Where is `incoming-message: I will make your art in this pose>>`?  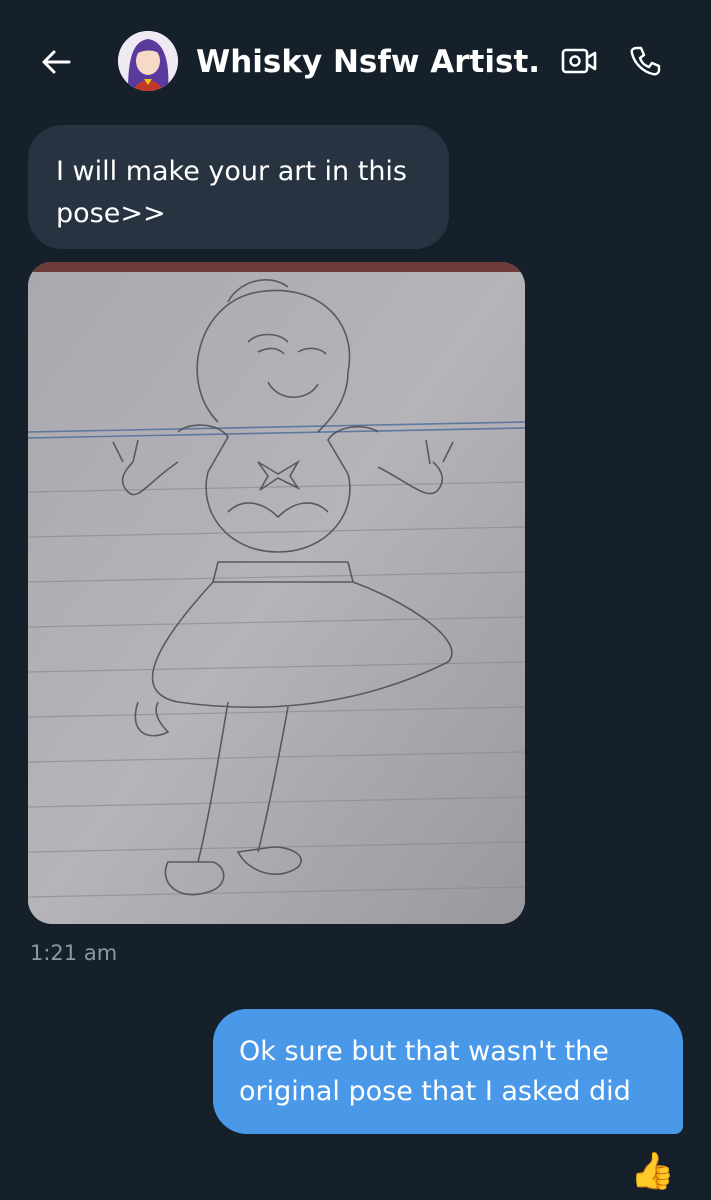
incoming-message: I will make your art in this pose>> is located at coordinates (238, 187).